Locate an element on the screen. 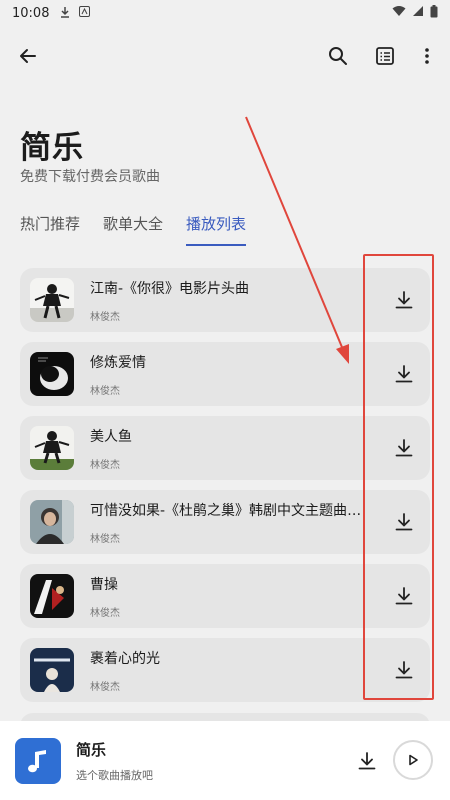 This screenshot has width=450, height=800. play-button is located at coordinates (413, 760).